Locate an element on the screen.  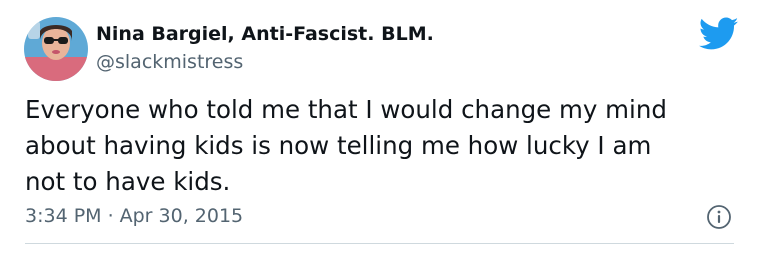
avatar is located at coordinates (56, 49).